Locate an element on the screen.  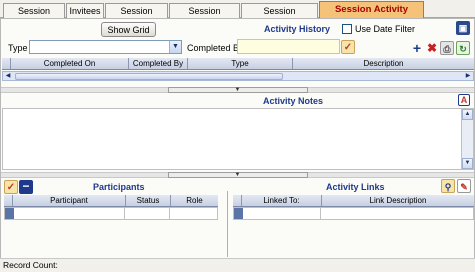
activity-grid-hscrollbar: ◀ ▶ is located at coordinates (238, 76).